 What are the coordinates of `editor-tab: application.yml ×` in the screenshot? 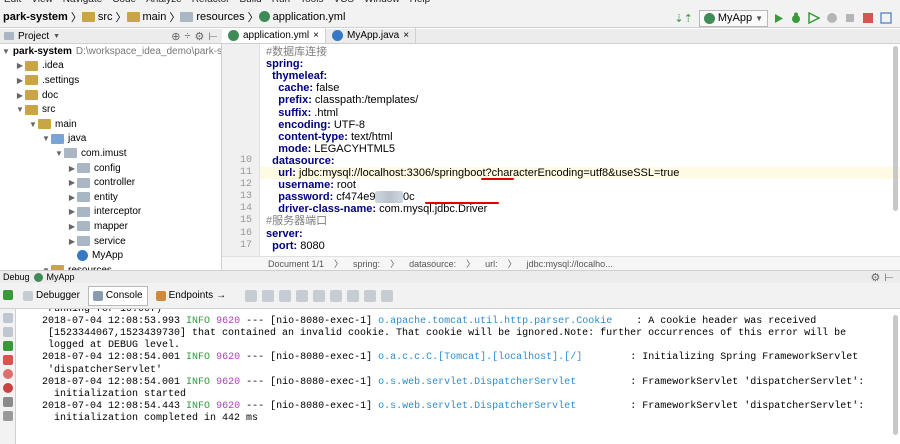 It's located at (274, 35).